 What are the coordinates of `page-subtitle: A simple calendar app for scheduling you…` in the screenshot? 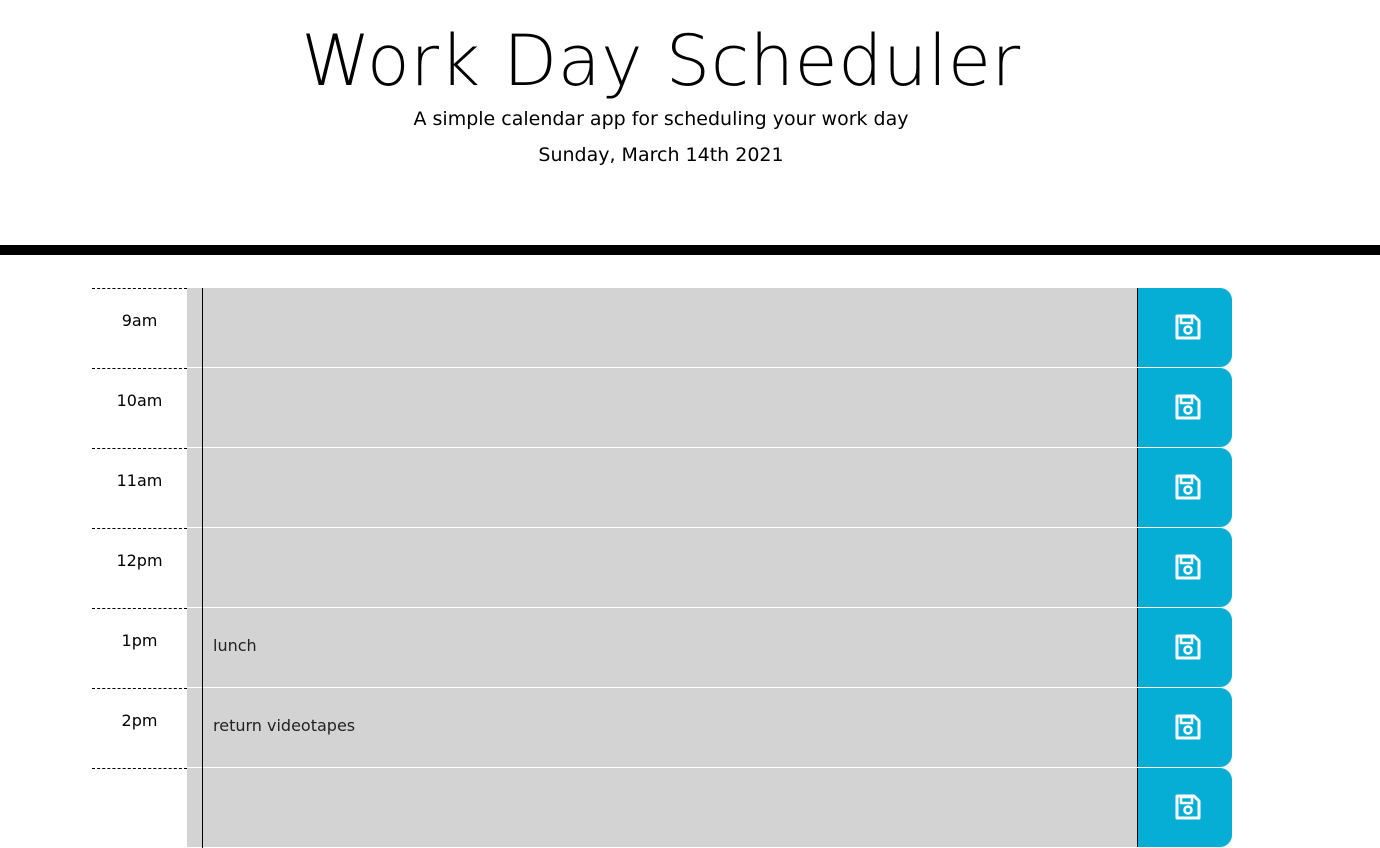 It's located at (661, 119).